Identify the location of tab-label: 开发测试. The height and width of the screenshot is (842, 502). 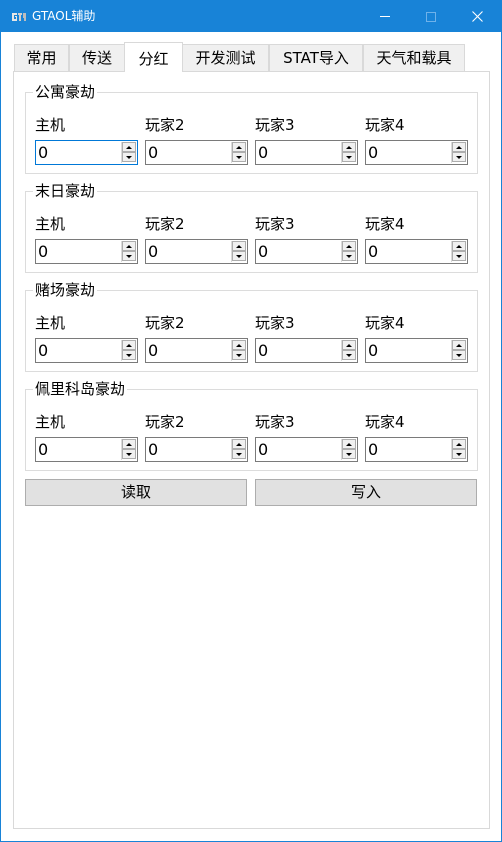
(225, 58).